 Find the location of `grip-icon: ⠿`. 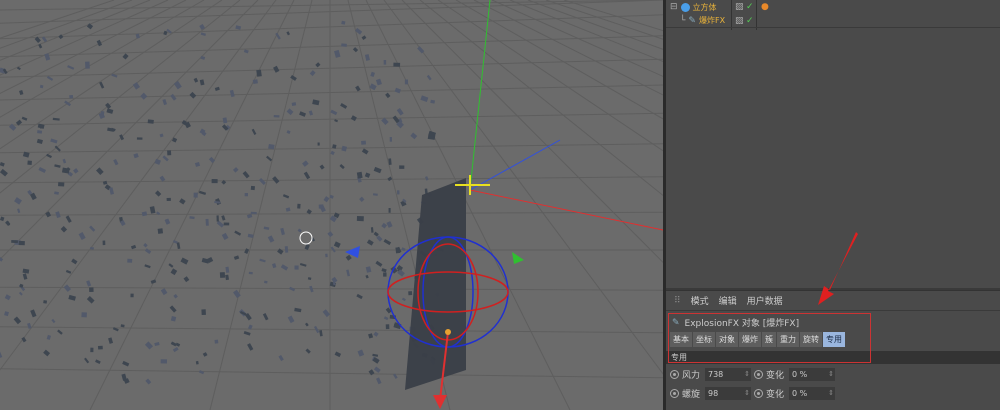

grip-icon: ⠿ is located at coordinates (677, 301).